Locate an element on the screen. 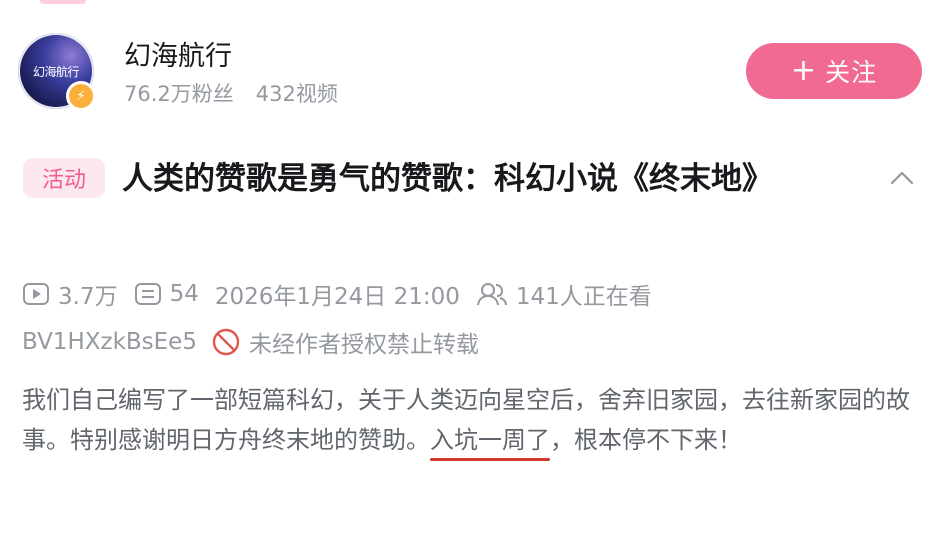 This screenshot has height=539, width=942. channel-avatar: 幻海航行 ⚡ is located at coordinates (58, 73).